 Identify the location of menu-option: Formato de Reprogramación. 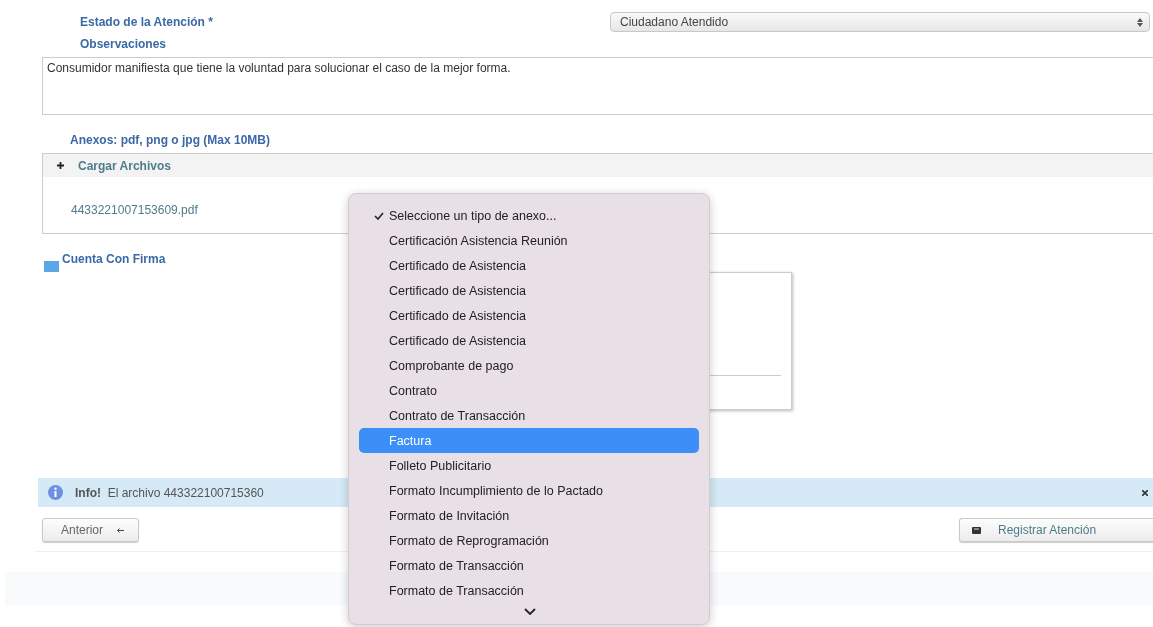
(529, 540).